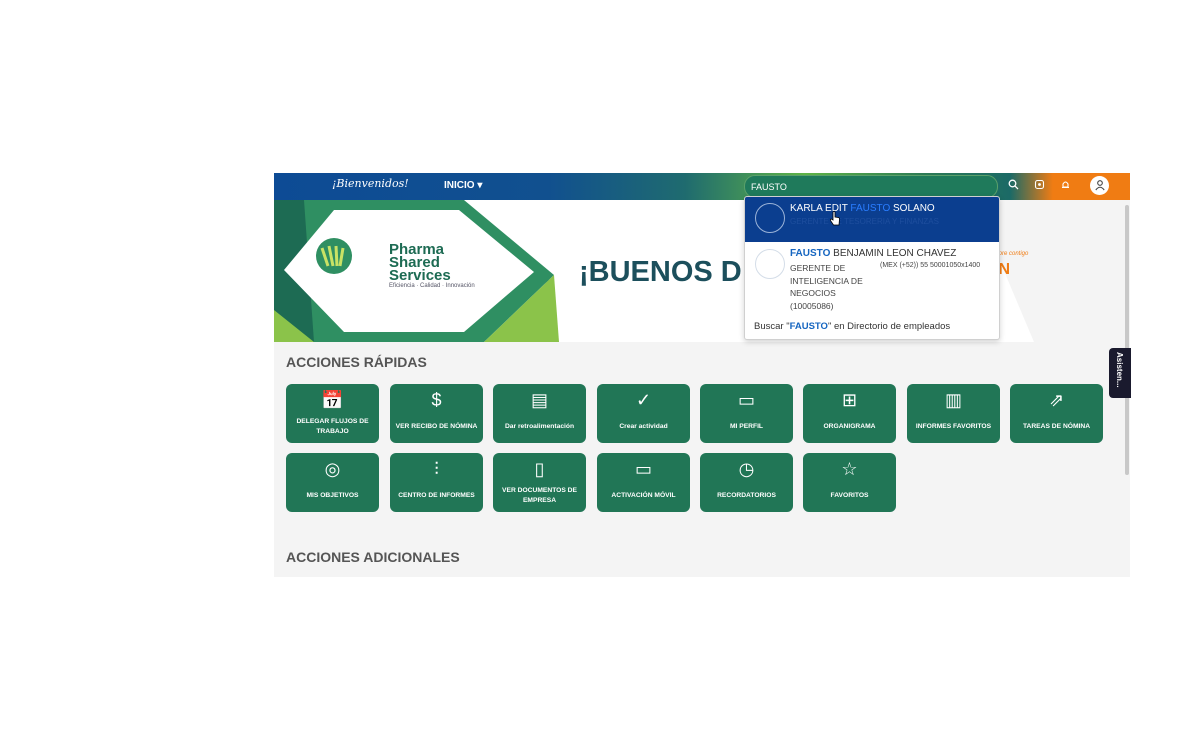 The image size is (1200, 750). I want to click on quick-action-label: CENTRO DE INFORMES, so click(436, 495).